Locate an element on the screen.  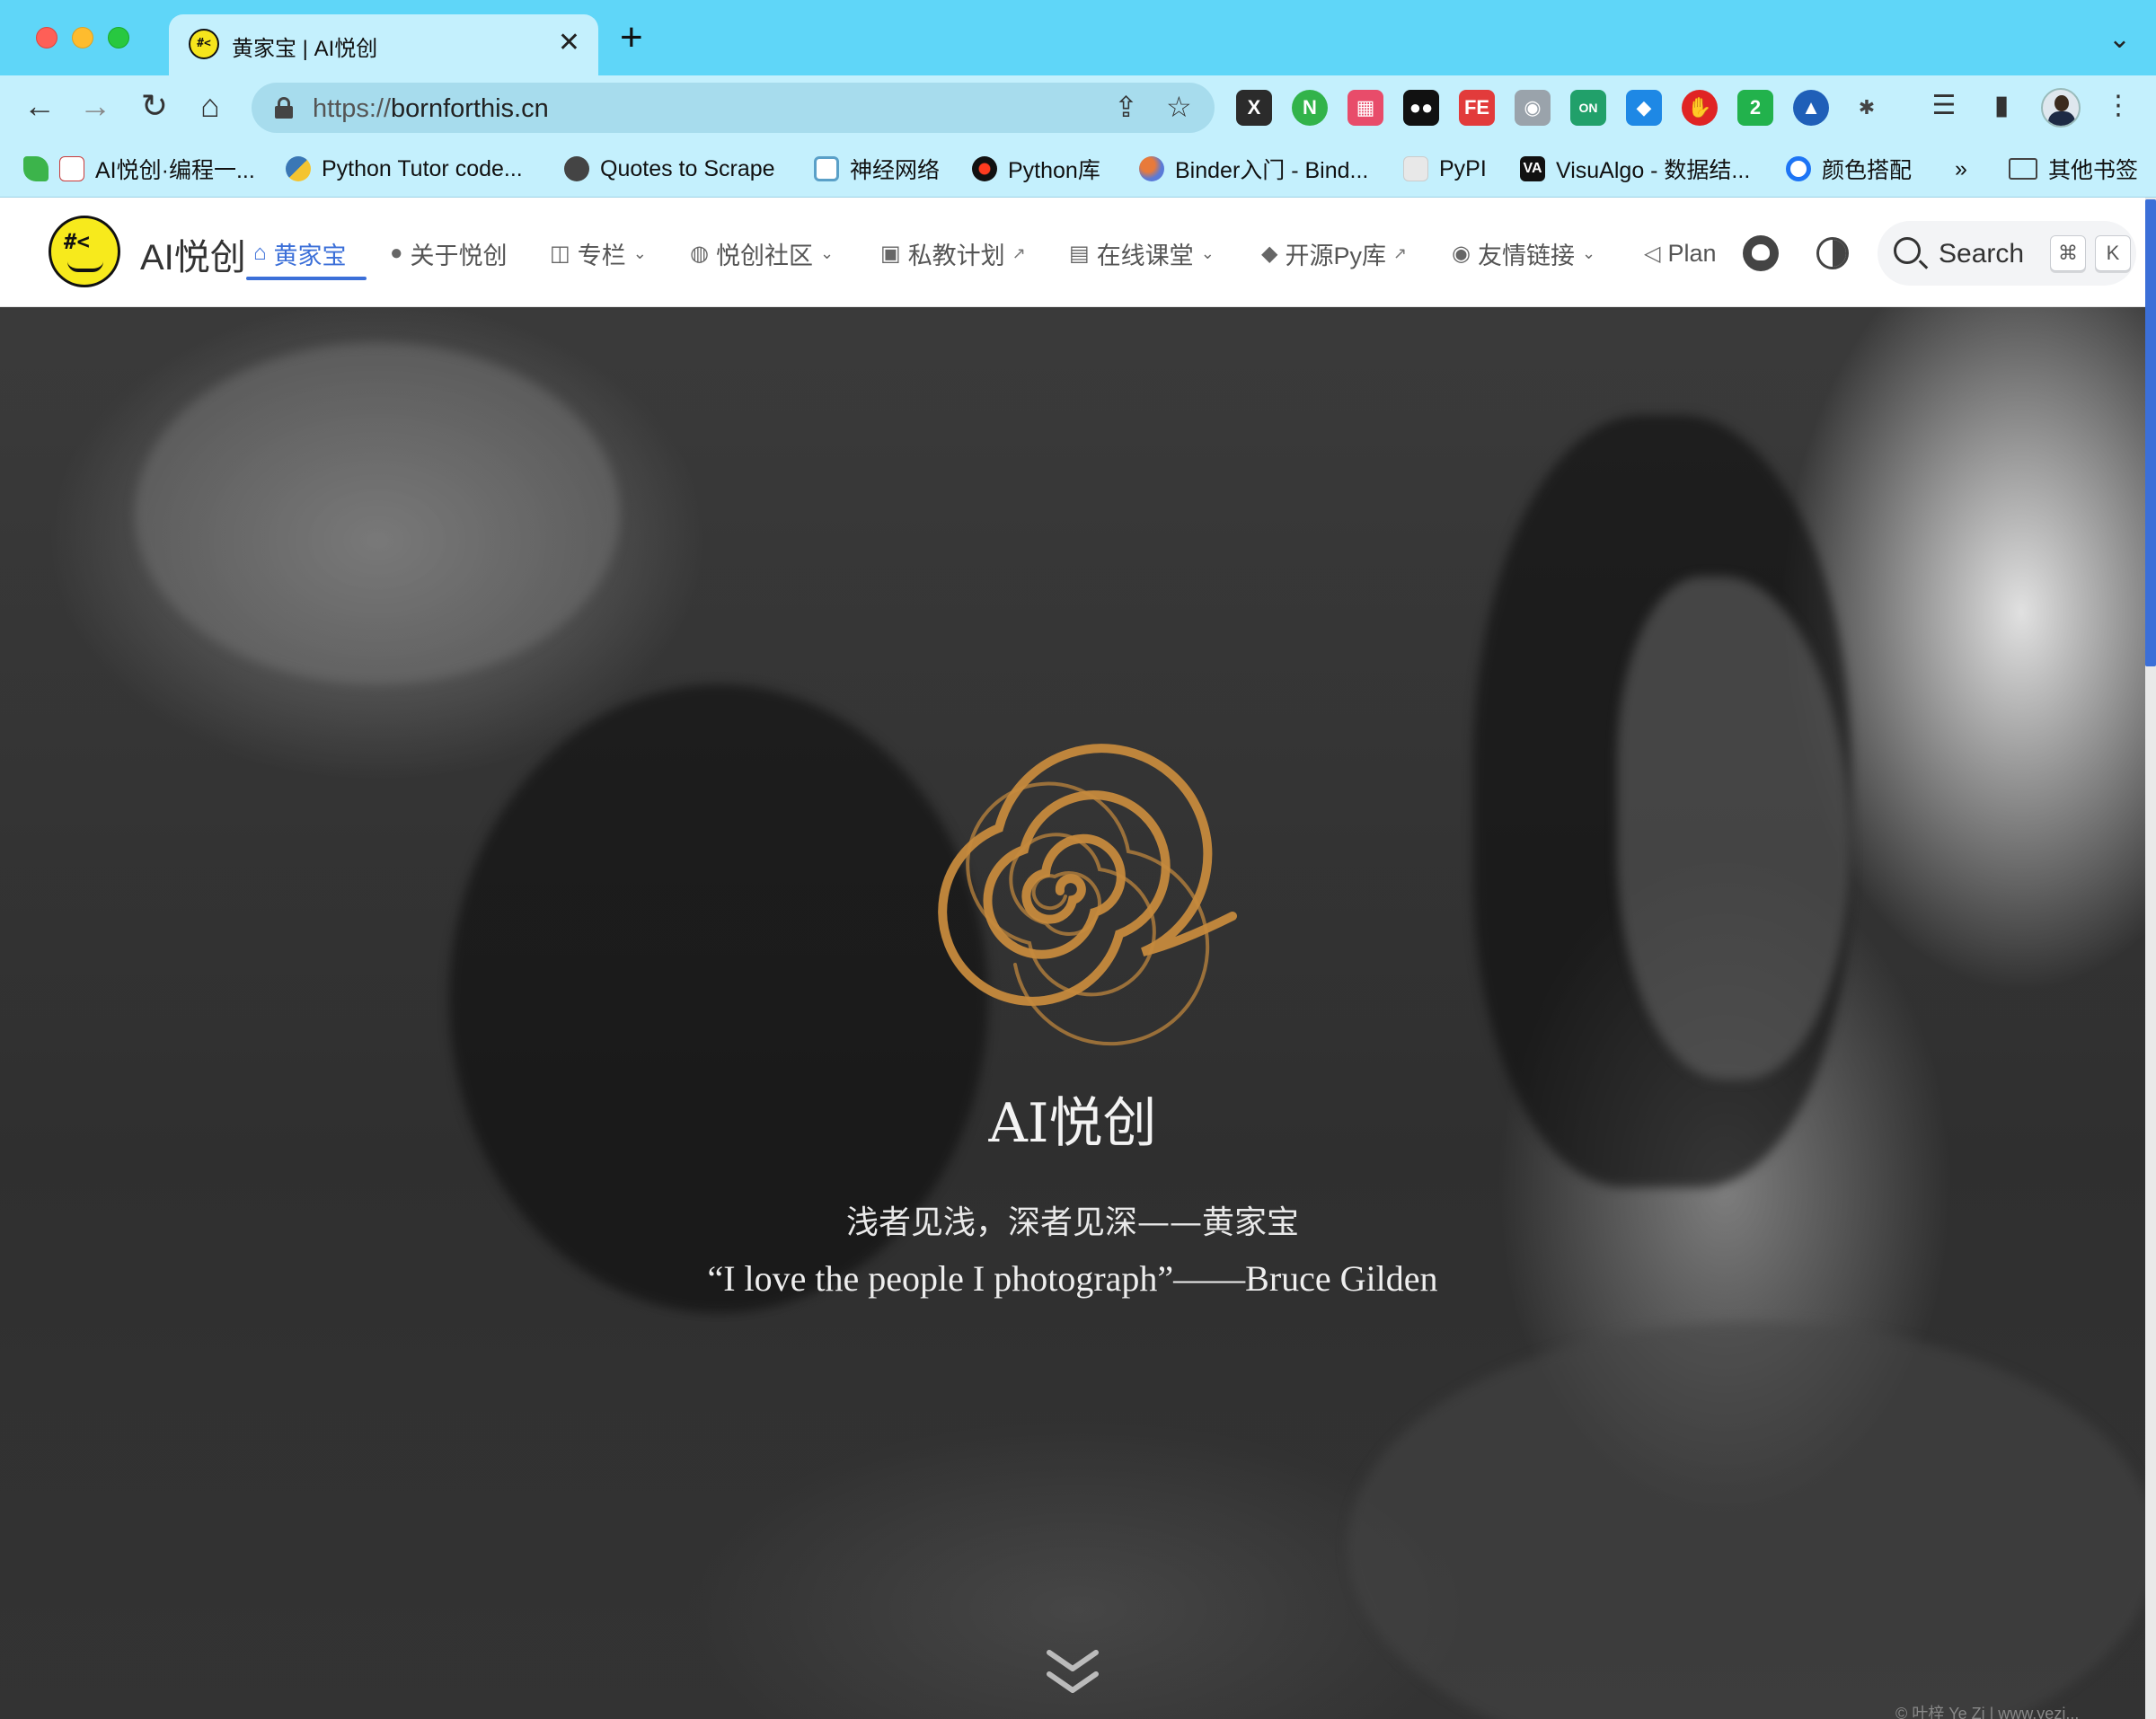
nav-open-source: ◆ 开源Py库 ↗ is located at coordinates (1334, 253).